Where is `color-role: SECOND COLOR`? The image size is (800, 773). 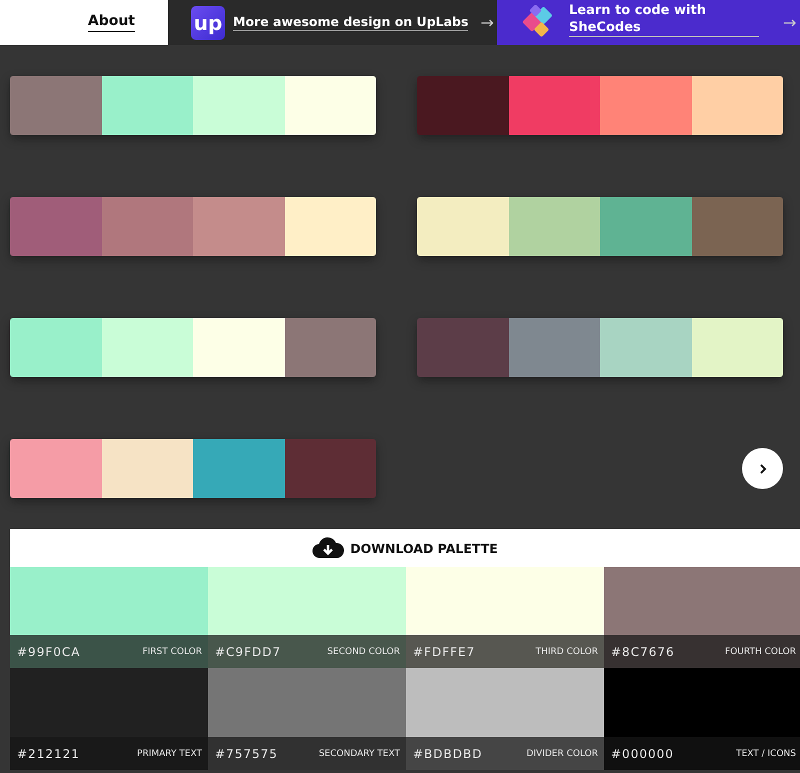 color-role: SECOND COLOR is located at coordinates (363, 651).